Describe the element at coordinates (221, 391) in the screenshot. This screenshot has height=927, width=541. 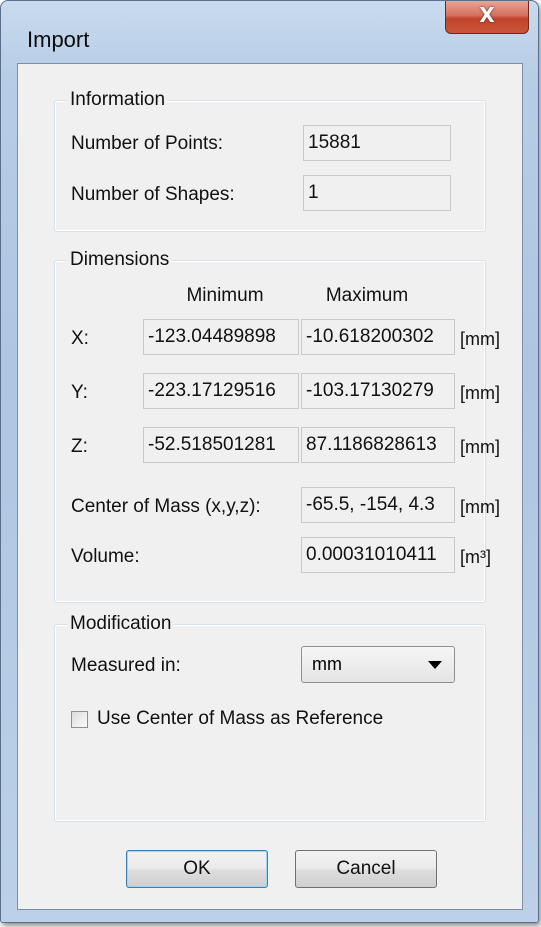
I see `y-minimum-field: -223.17129516` at that location.